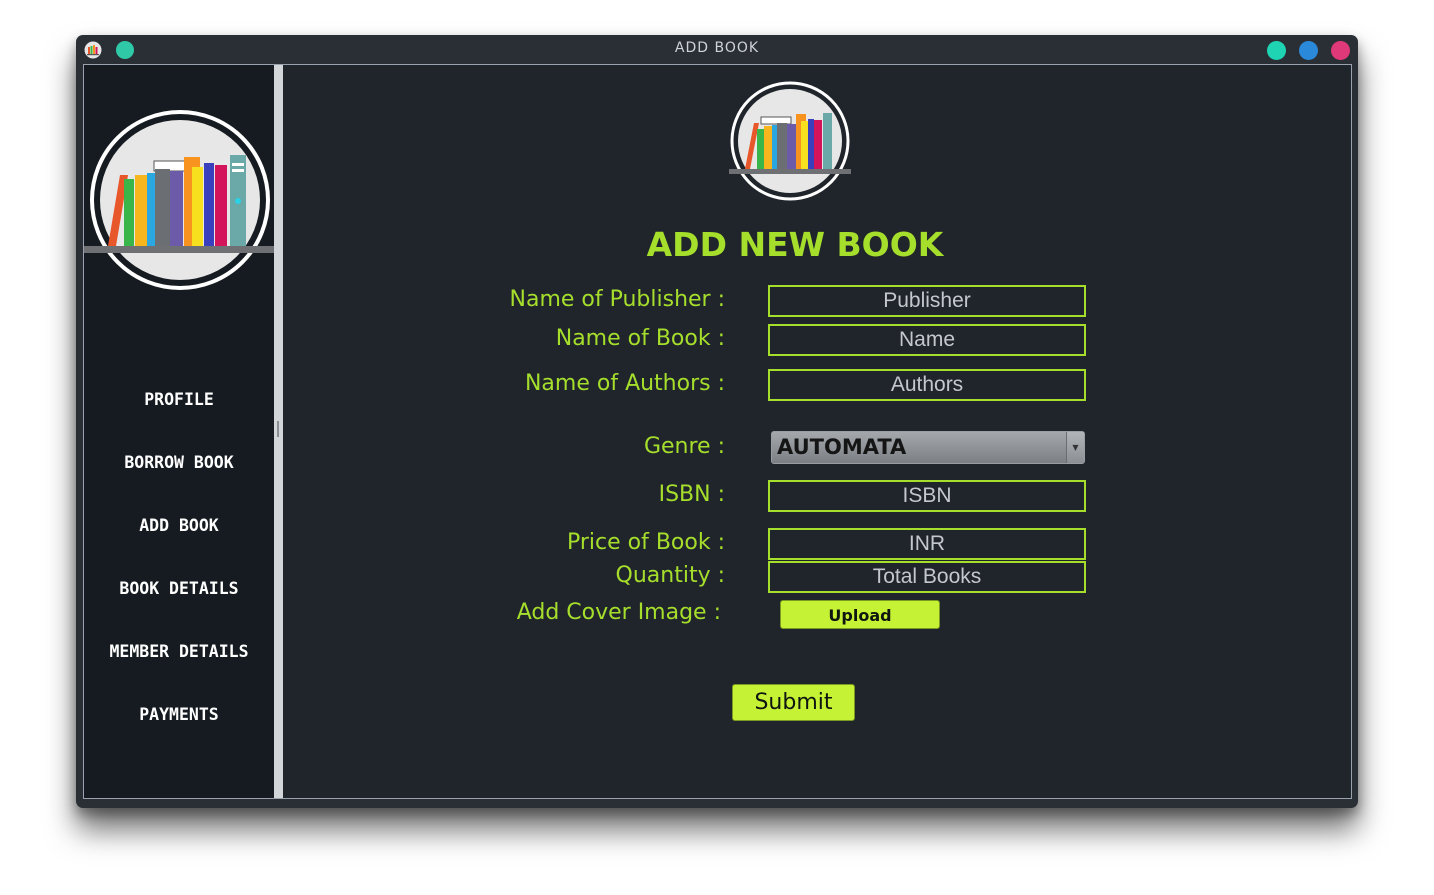  I want to click on isbn-label: ISBN :, so click(691, 494).